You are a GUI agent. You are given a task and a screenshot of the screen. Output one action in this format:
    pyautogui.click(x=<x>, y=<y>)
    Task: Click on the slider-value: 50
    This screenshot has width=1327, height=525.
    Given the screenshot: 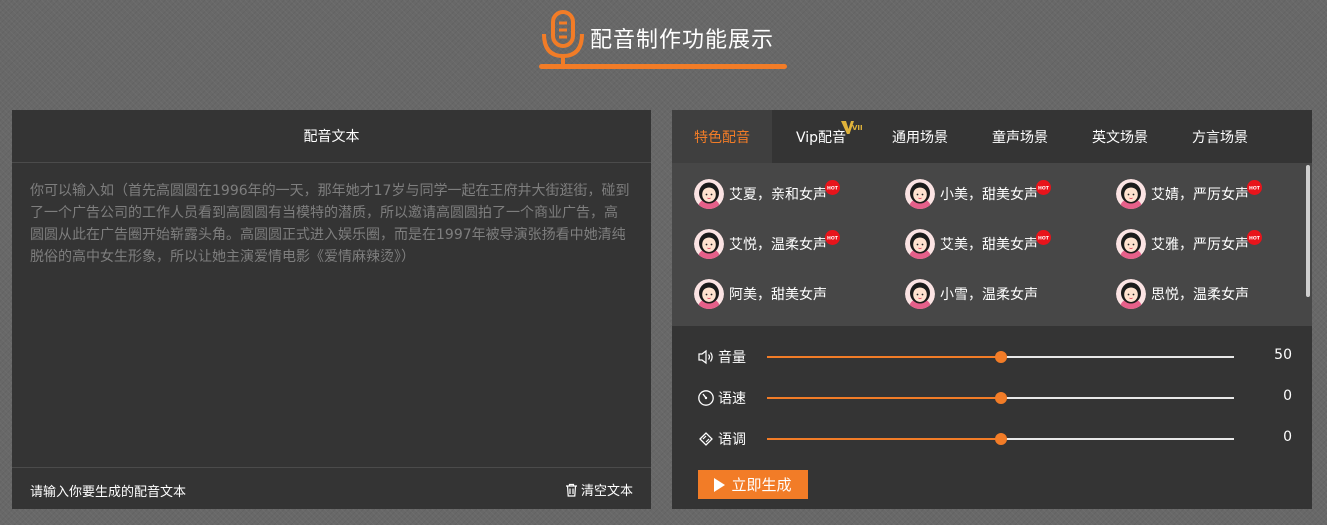 What is the action you would take?
    pyautogui.click(x=1283, y=355)
    